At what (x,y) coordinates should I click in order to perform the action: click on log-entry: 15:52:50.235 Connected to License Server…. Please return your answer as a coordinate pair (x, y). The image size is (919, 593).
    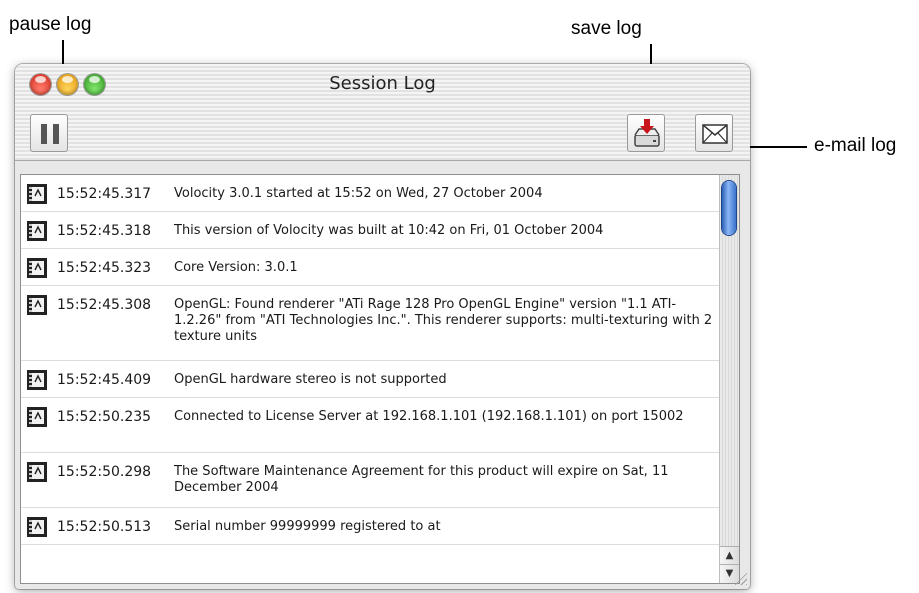
    Looking at the image, I should click on (371, 425).